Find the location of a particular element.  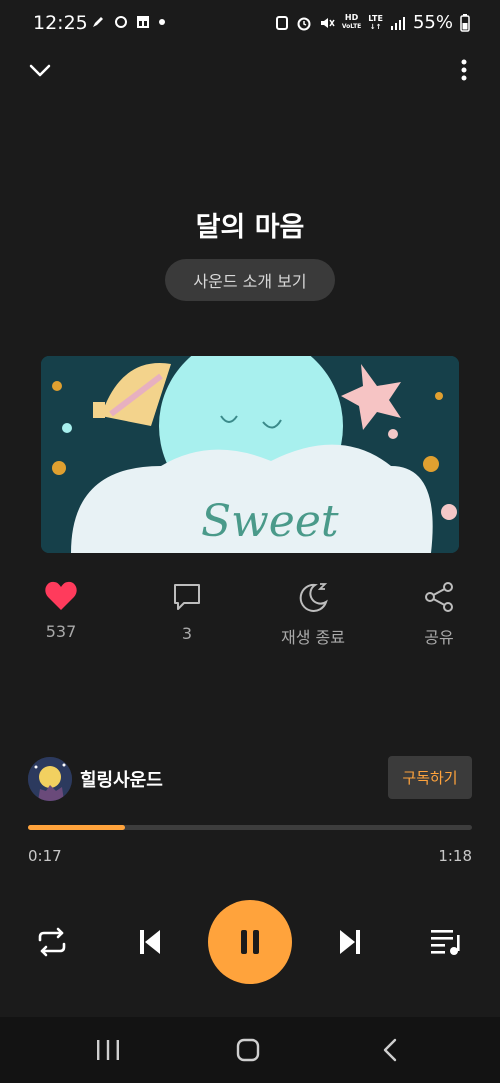

comment-button: 3 is located at coordinates (187, 611).